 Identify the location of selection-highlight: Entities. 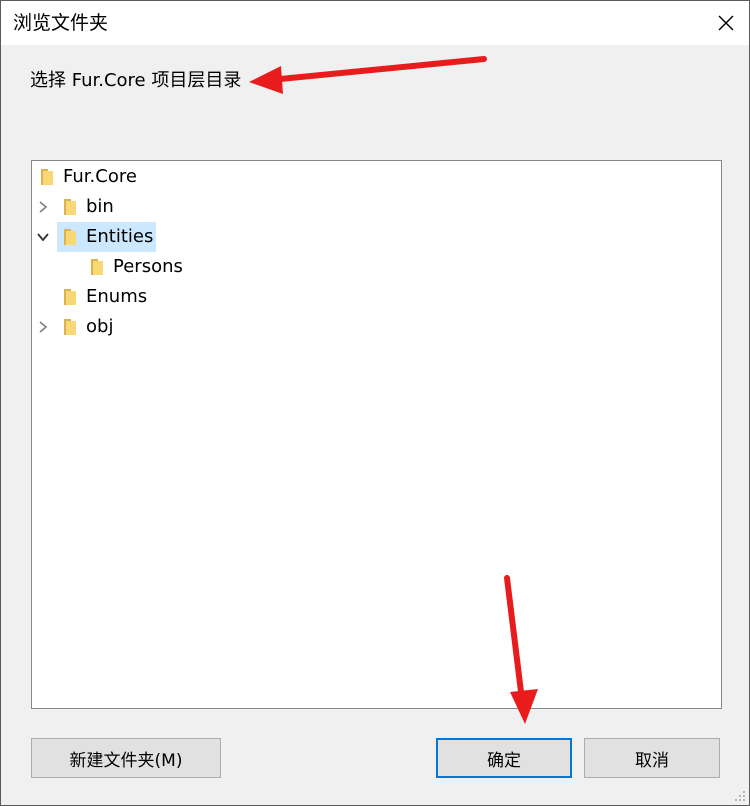
(107, 237).